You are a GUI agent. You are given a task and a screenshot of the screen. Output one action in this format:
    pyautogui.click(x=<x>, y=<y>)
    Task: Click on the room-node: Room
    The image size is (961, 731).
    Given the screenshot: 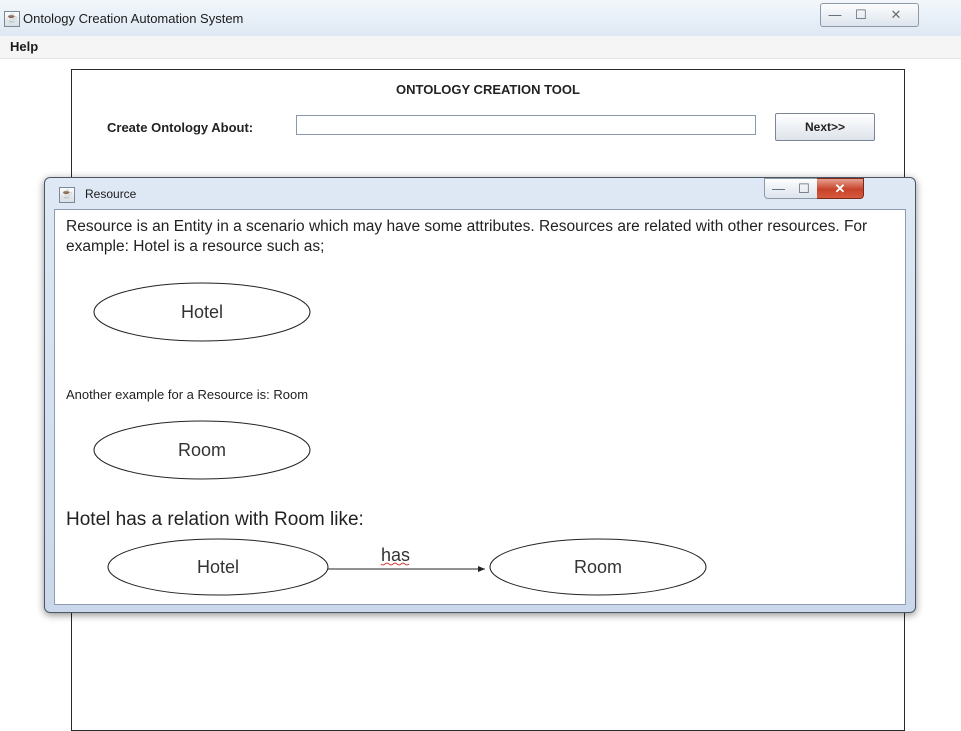 What is the action you would take?
    pyautogui.click(x=202, y=450)
    